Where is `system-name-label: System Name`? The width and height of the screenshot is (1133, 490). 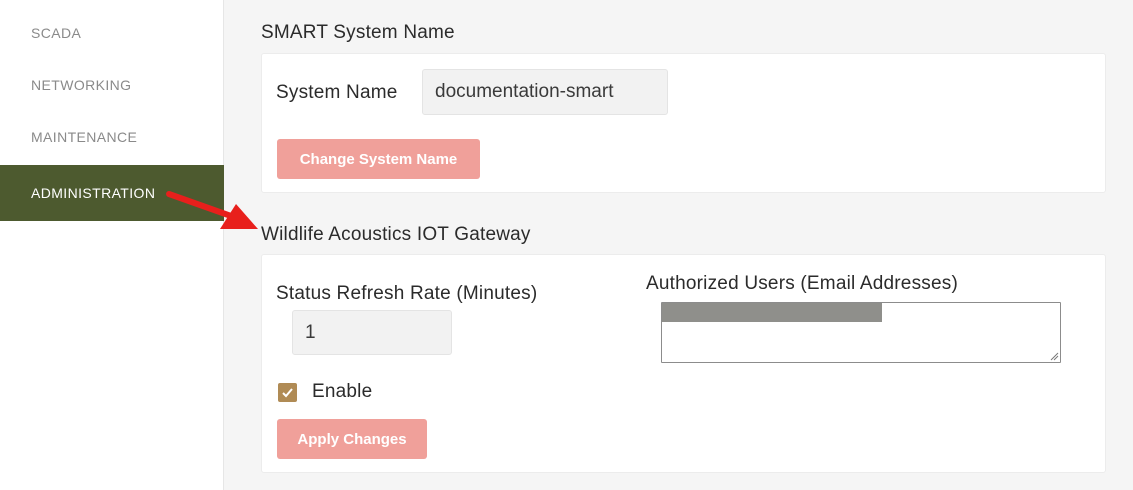
system-name-label: System Name is located at coordinates (337, 92).